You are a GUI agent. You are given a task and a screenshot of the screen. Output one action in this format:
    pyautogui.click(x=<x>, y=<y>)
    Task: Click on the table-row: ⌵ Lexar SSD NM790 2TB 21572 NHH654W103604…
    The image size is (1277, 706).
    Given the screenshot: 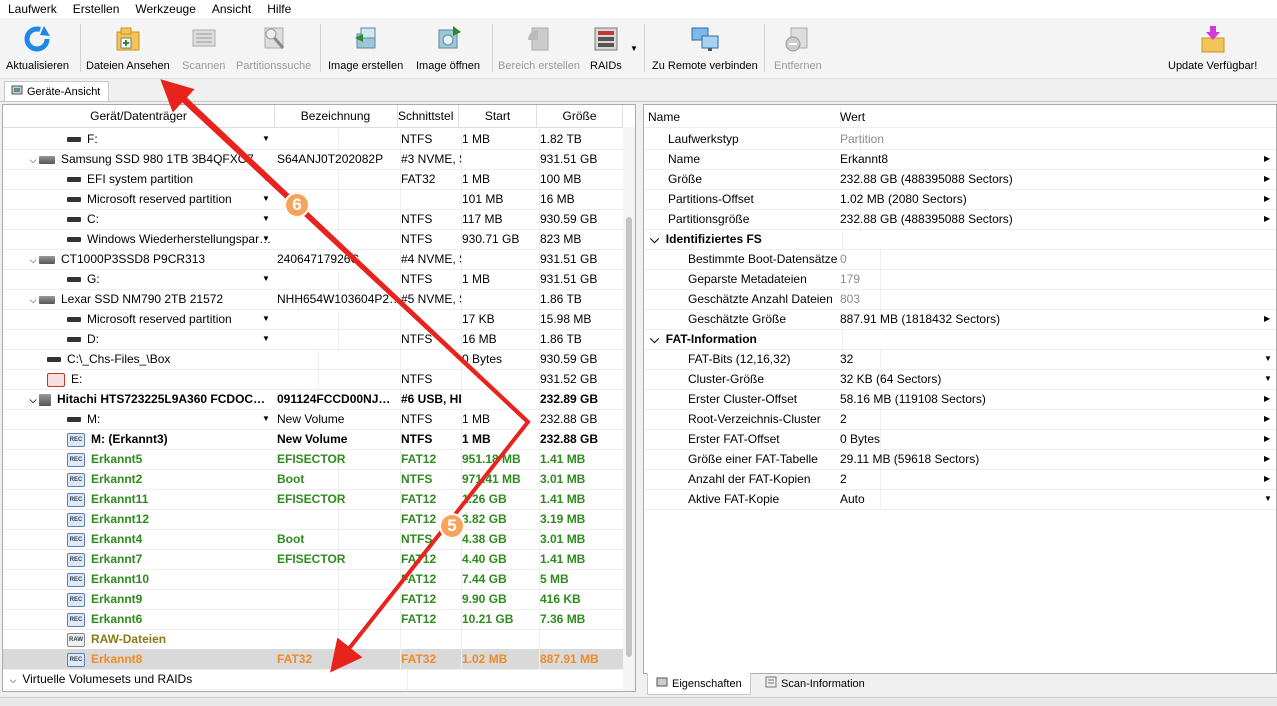 What is the action you would take?
    pyautogui.click(x=319, y=299)
    